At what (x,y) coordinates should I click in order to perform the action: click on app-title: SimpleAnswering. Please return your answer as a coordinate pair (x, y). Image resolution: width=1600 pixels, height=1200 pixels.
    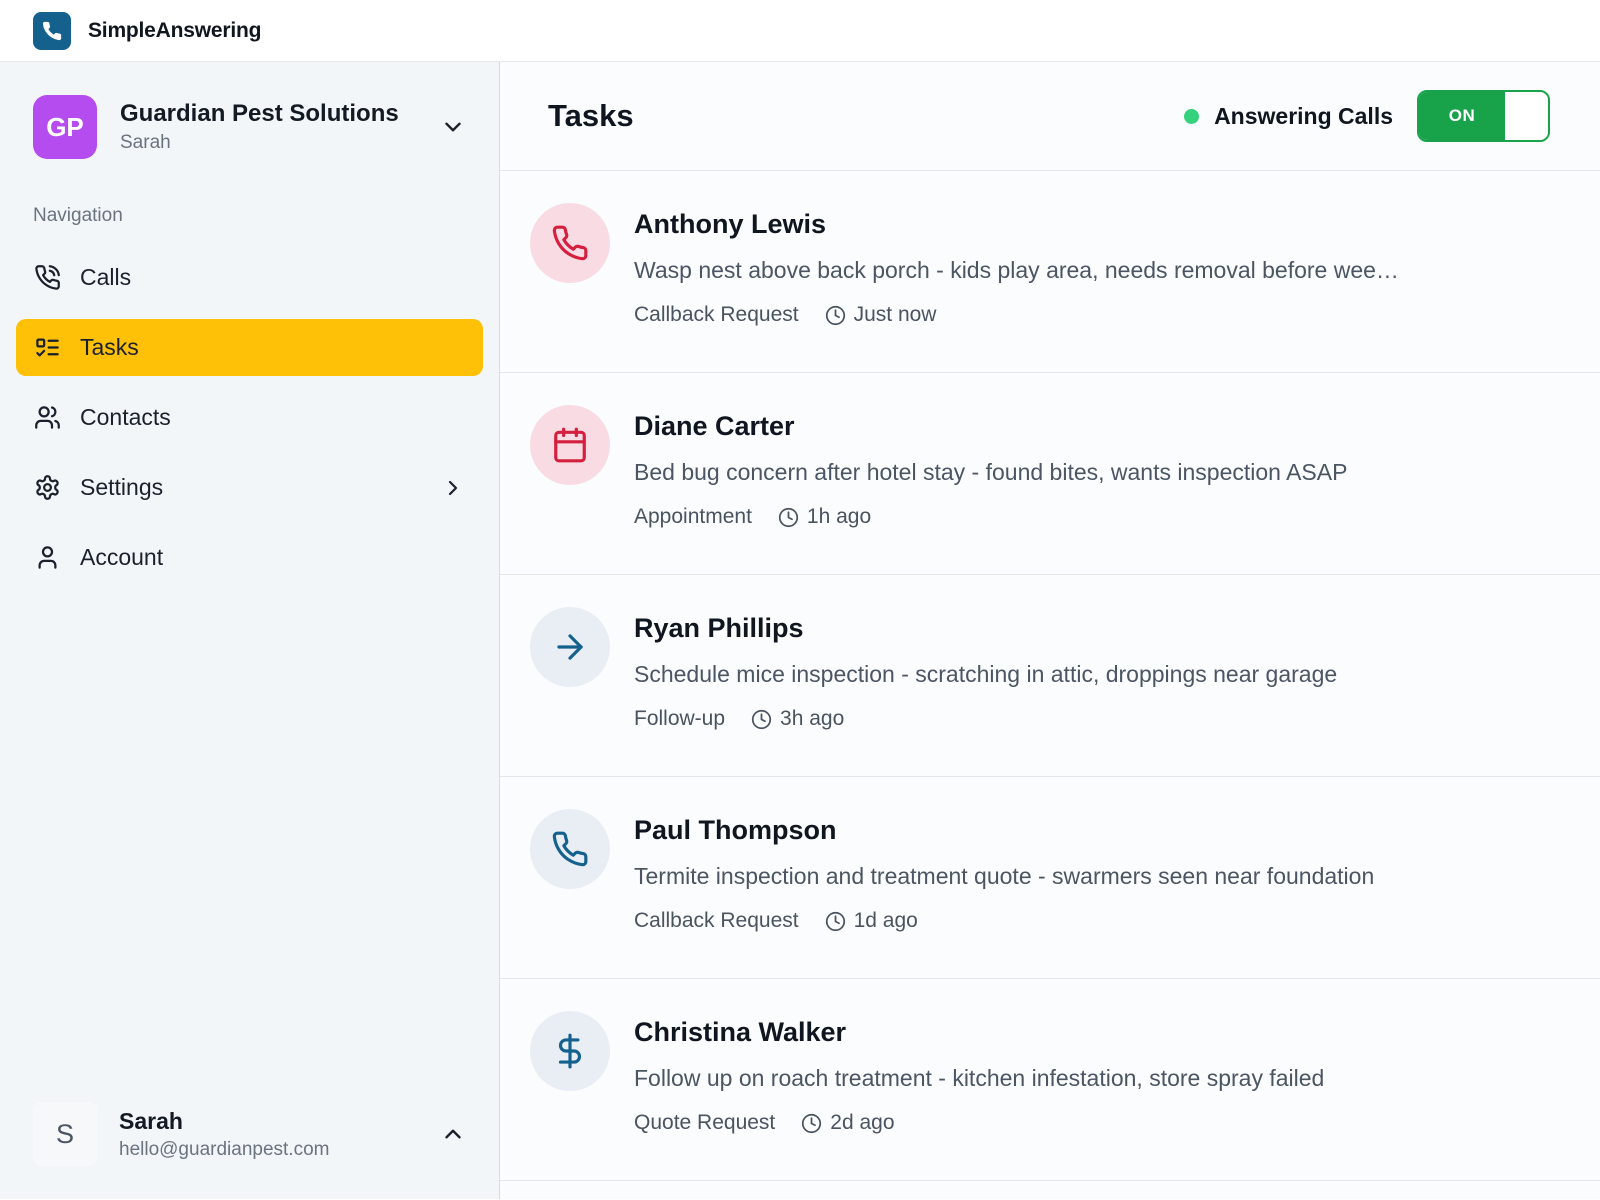
    Looking at the image, I should click on (175, 30).